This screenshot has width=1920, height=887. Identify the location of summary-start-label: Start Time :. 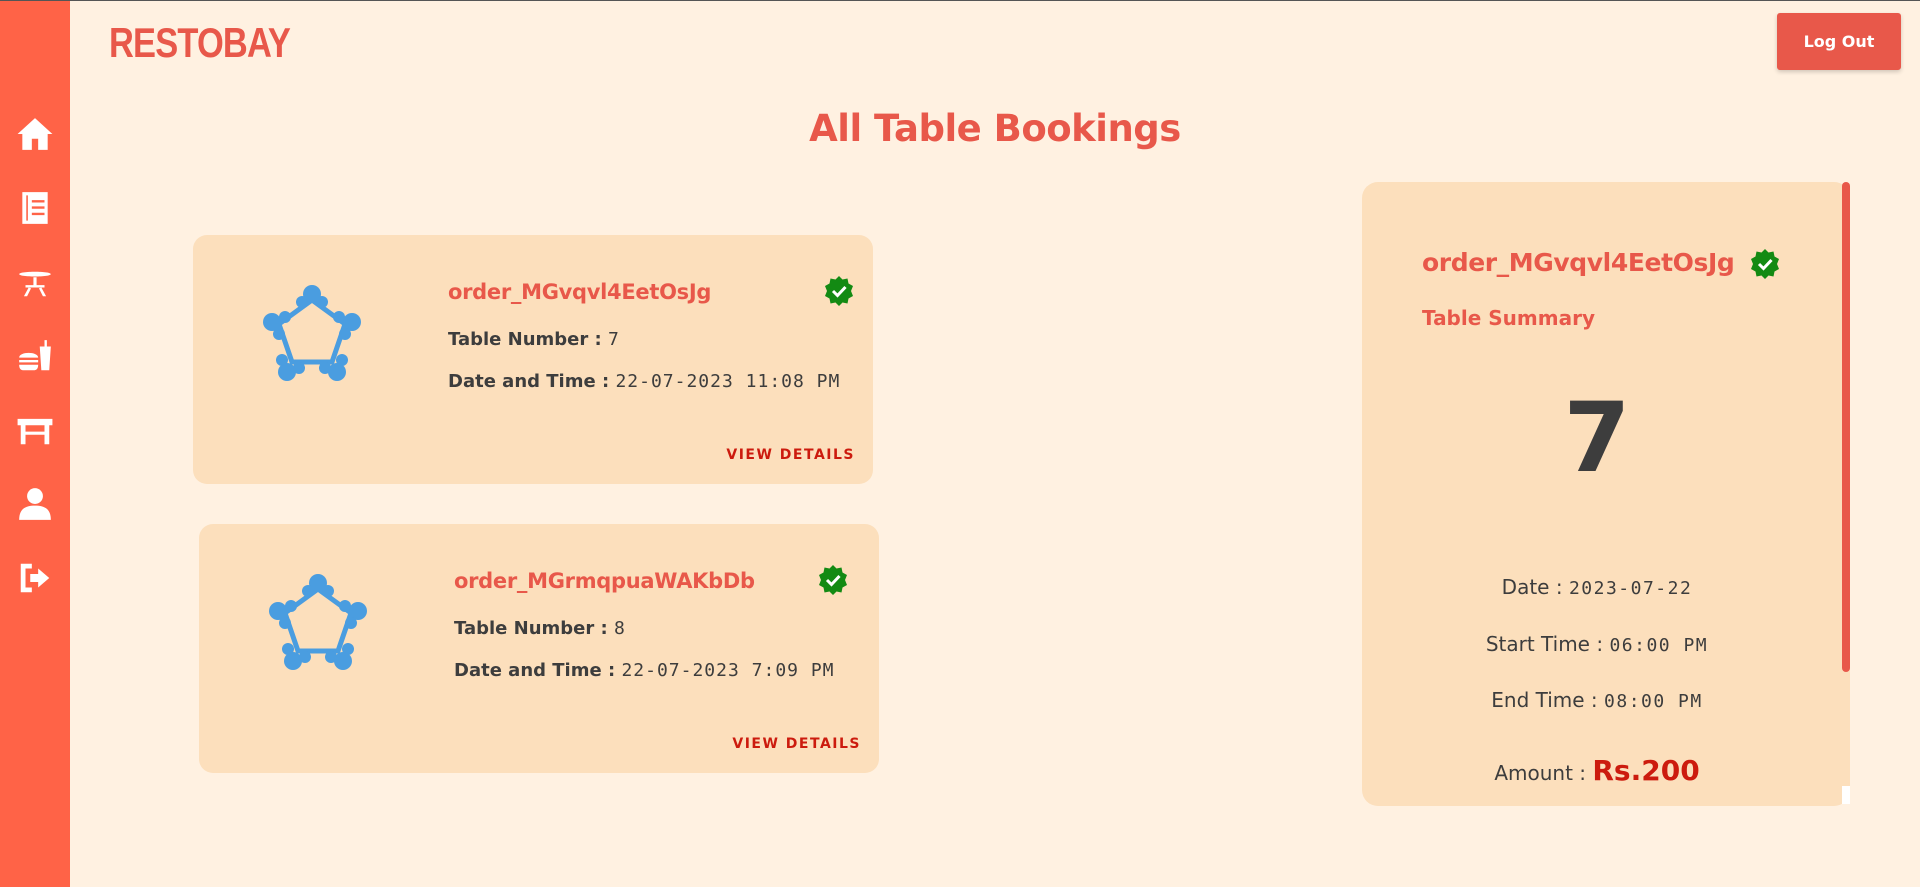
(1547, 644).